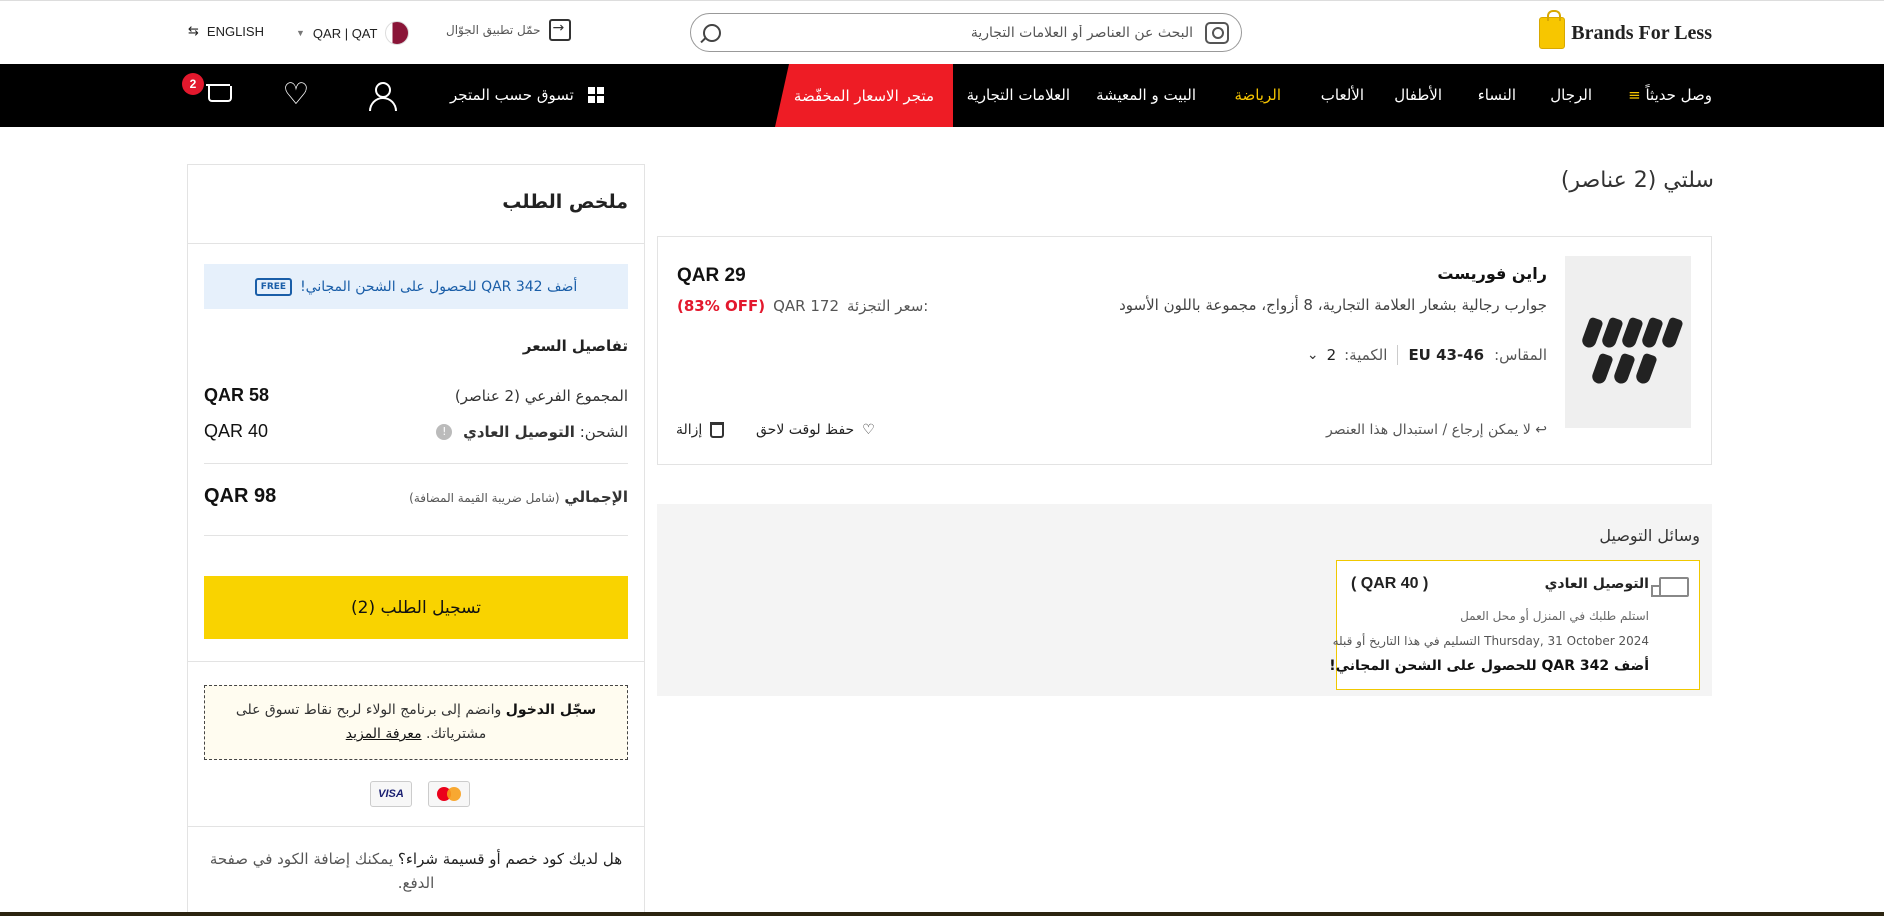  What do you see at coordinates (712, 32) in the screenshot?
I see `search-icon` at bounding box center [712, 32].